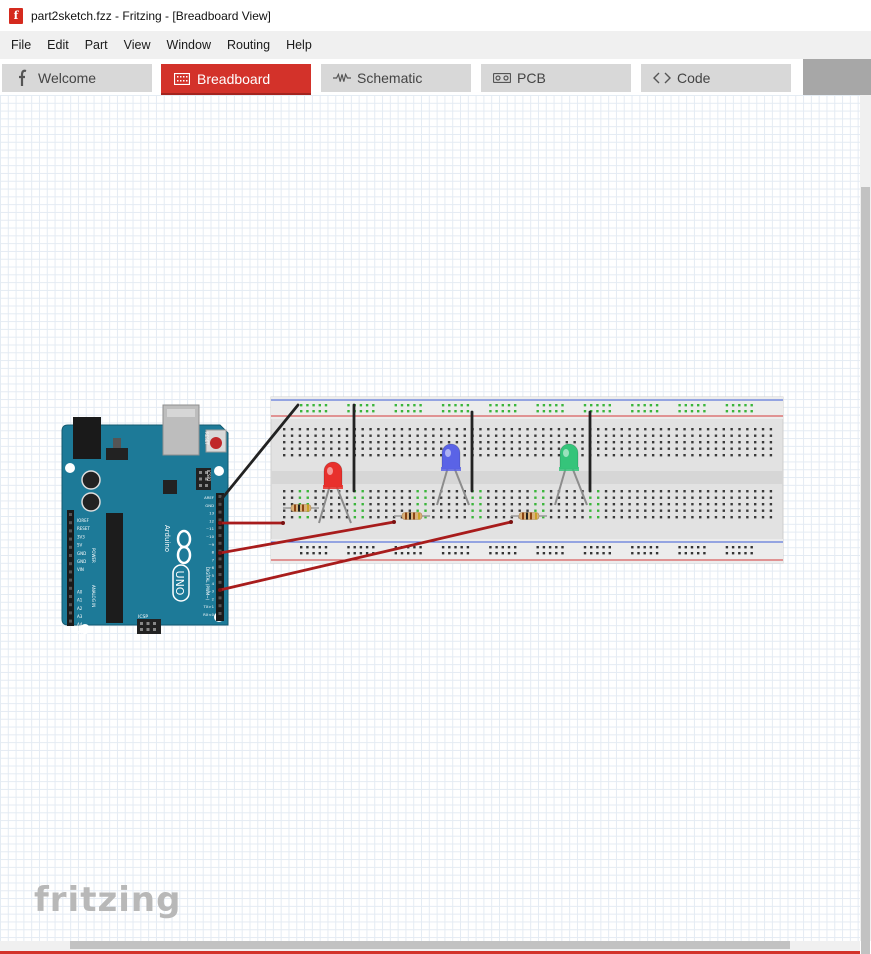 This screenshot has height=954, width=871. I want to click on tab-code: Code, so click(716, 78).